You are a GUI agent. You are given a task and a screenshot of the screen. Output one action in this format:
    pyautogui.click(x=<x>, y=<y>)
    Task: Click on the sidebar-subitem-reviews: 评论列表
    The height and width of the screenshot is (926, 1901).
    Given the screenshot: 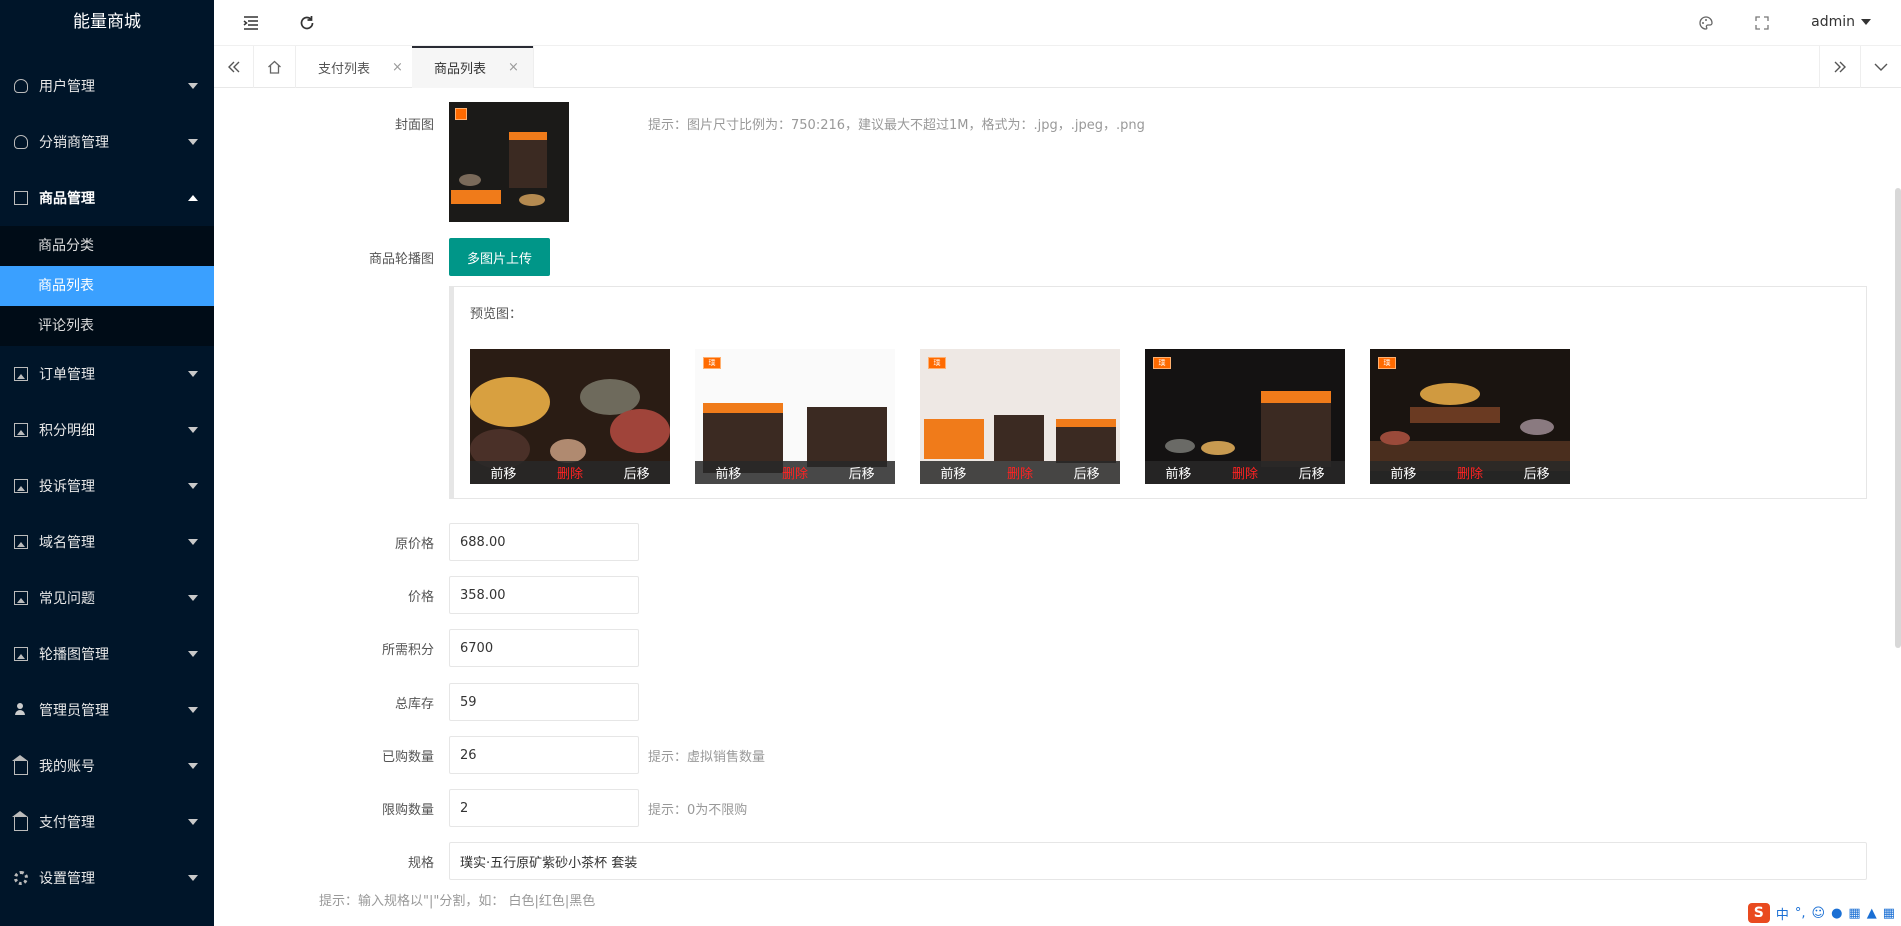 What is the action you would take?
    pyautogui.click(x=107, y=326)
    